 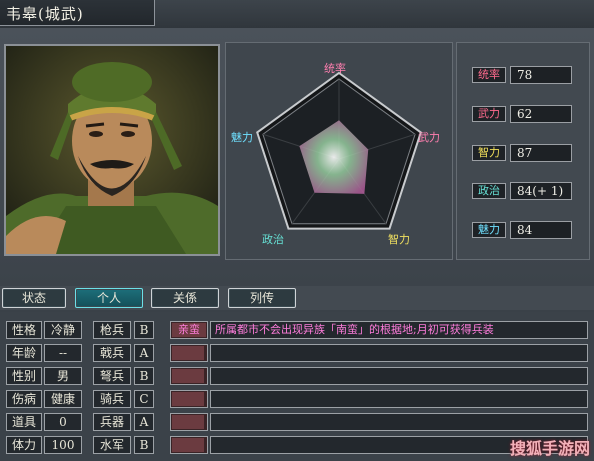 What do you see at coordinates (112, 445) in the screenshot?
I see `aptitude-label-navy: 水军` at bounding box center [112, 445].